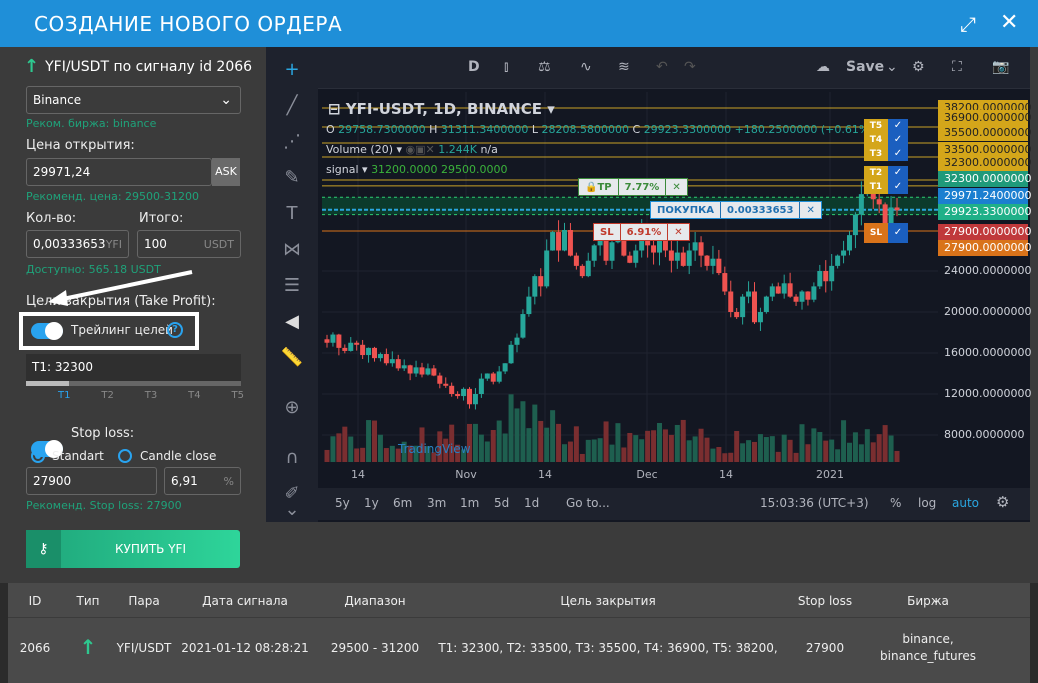 The width and height of the screenshot is (1038, 683). Describe the element at coordinates (469, 503) in the screenshot. I see `range-1m: 1m` at that location.